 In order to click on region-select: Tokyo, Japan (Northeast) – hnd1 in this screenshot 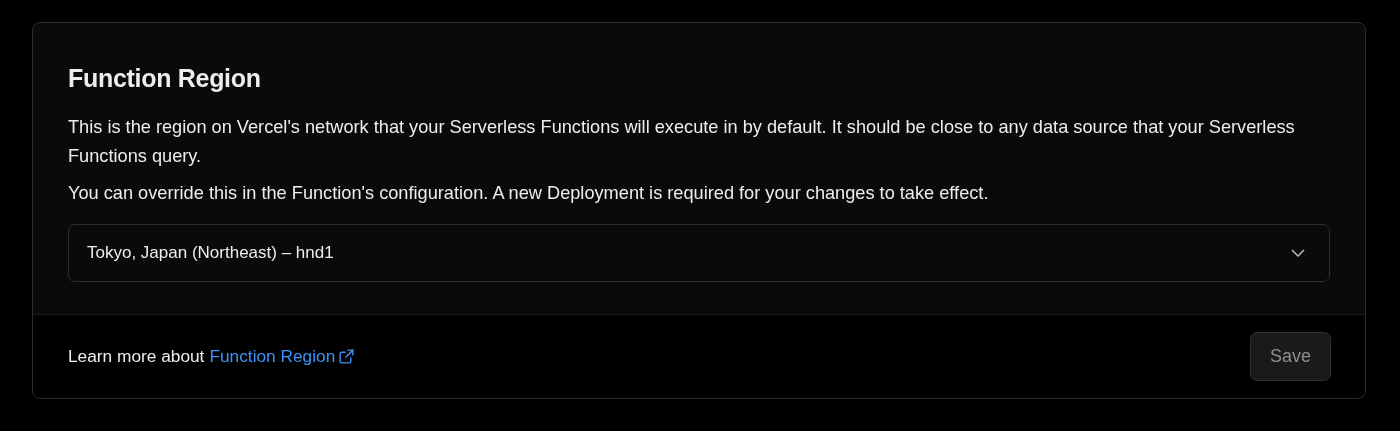, I will do `click(699, 253)`.